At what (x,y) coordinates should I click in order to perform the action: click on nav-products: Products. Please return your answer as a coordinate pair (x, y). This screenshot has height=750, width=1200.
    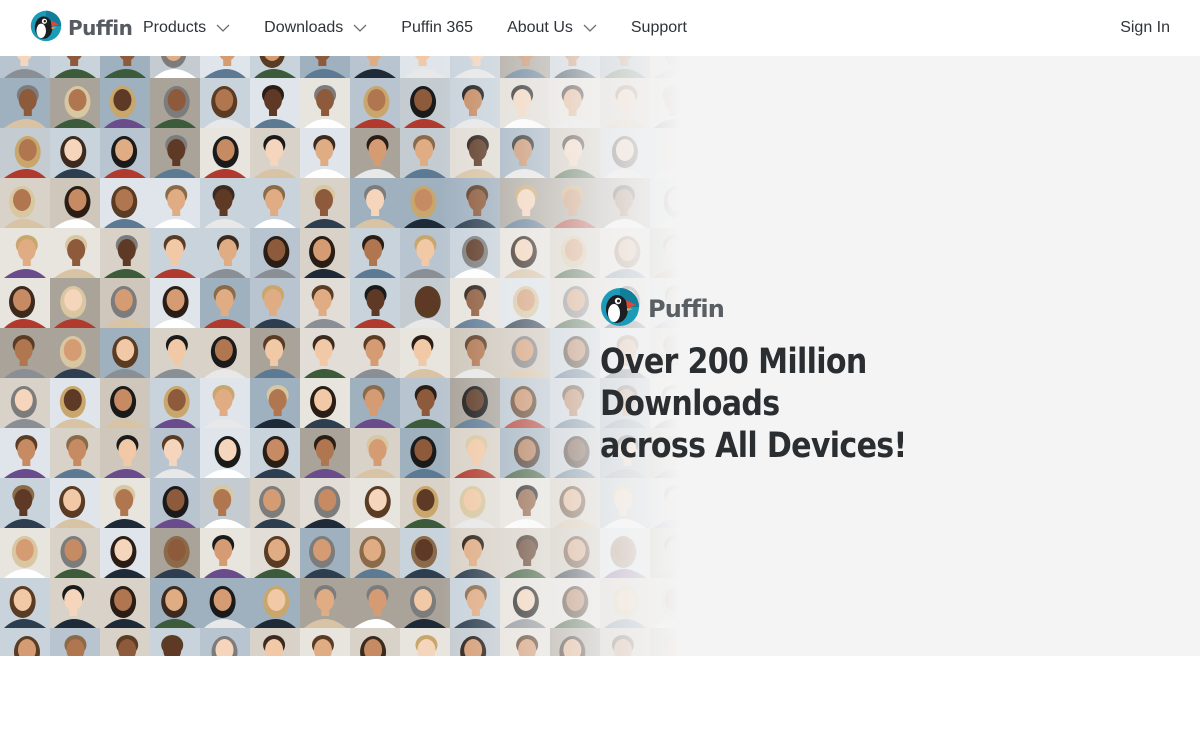
    Looking at the image, I should click on (186, 28).